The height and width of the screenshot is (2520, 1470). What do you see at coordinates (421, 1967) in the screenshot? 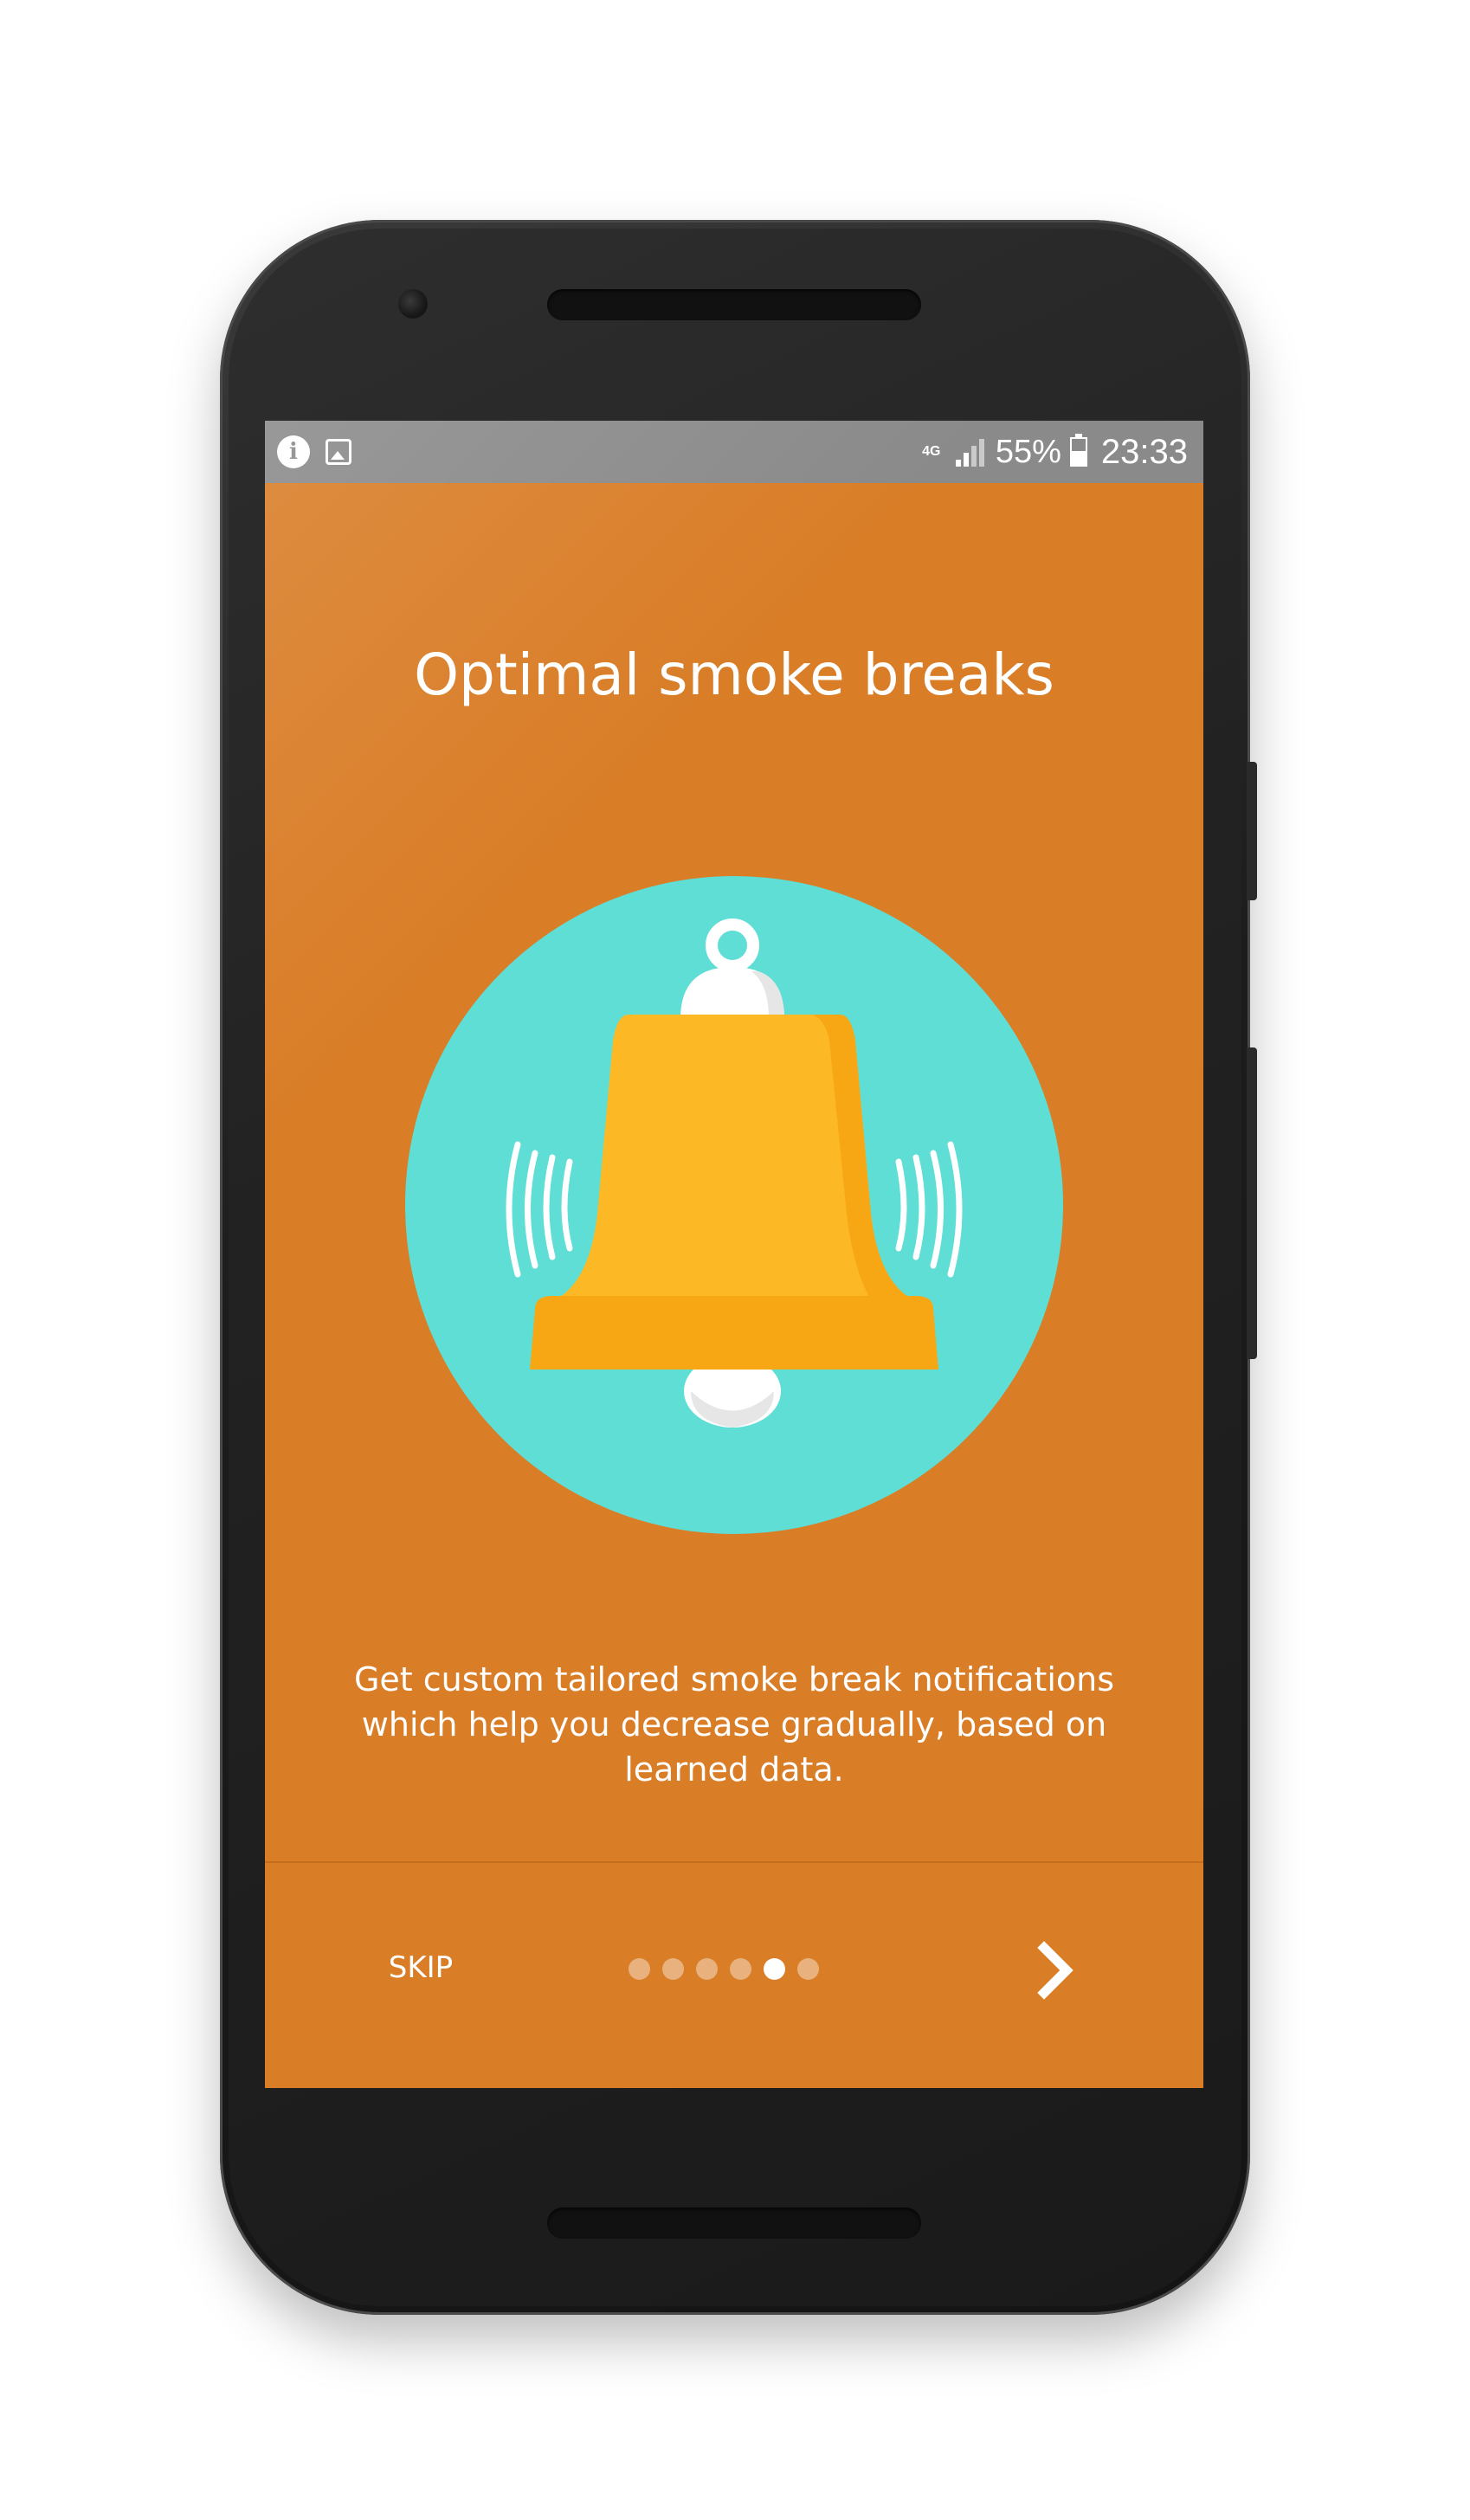
I see `skip-button: SKIP` at bounding box center [421, 1967].